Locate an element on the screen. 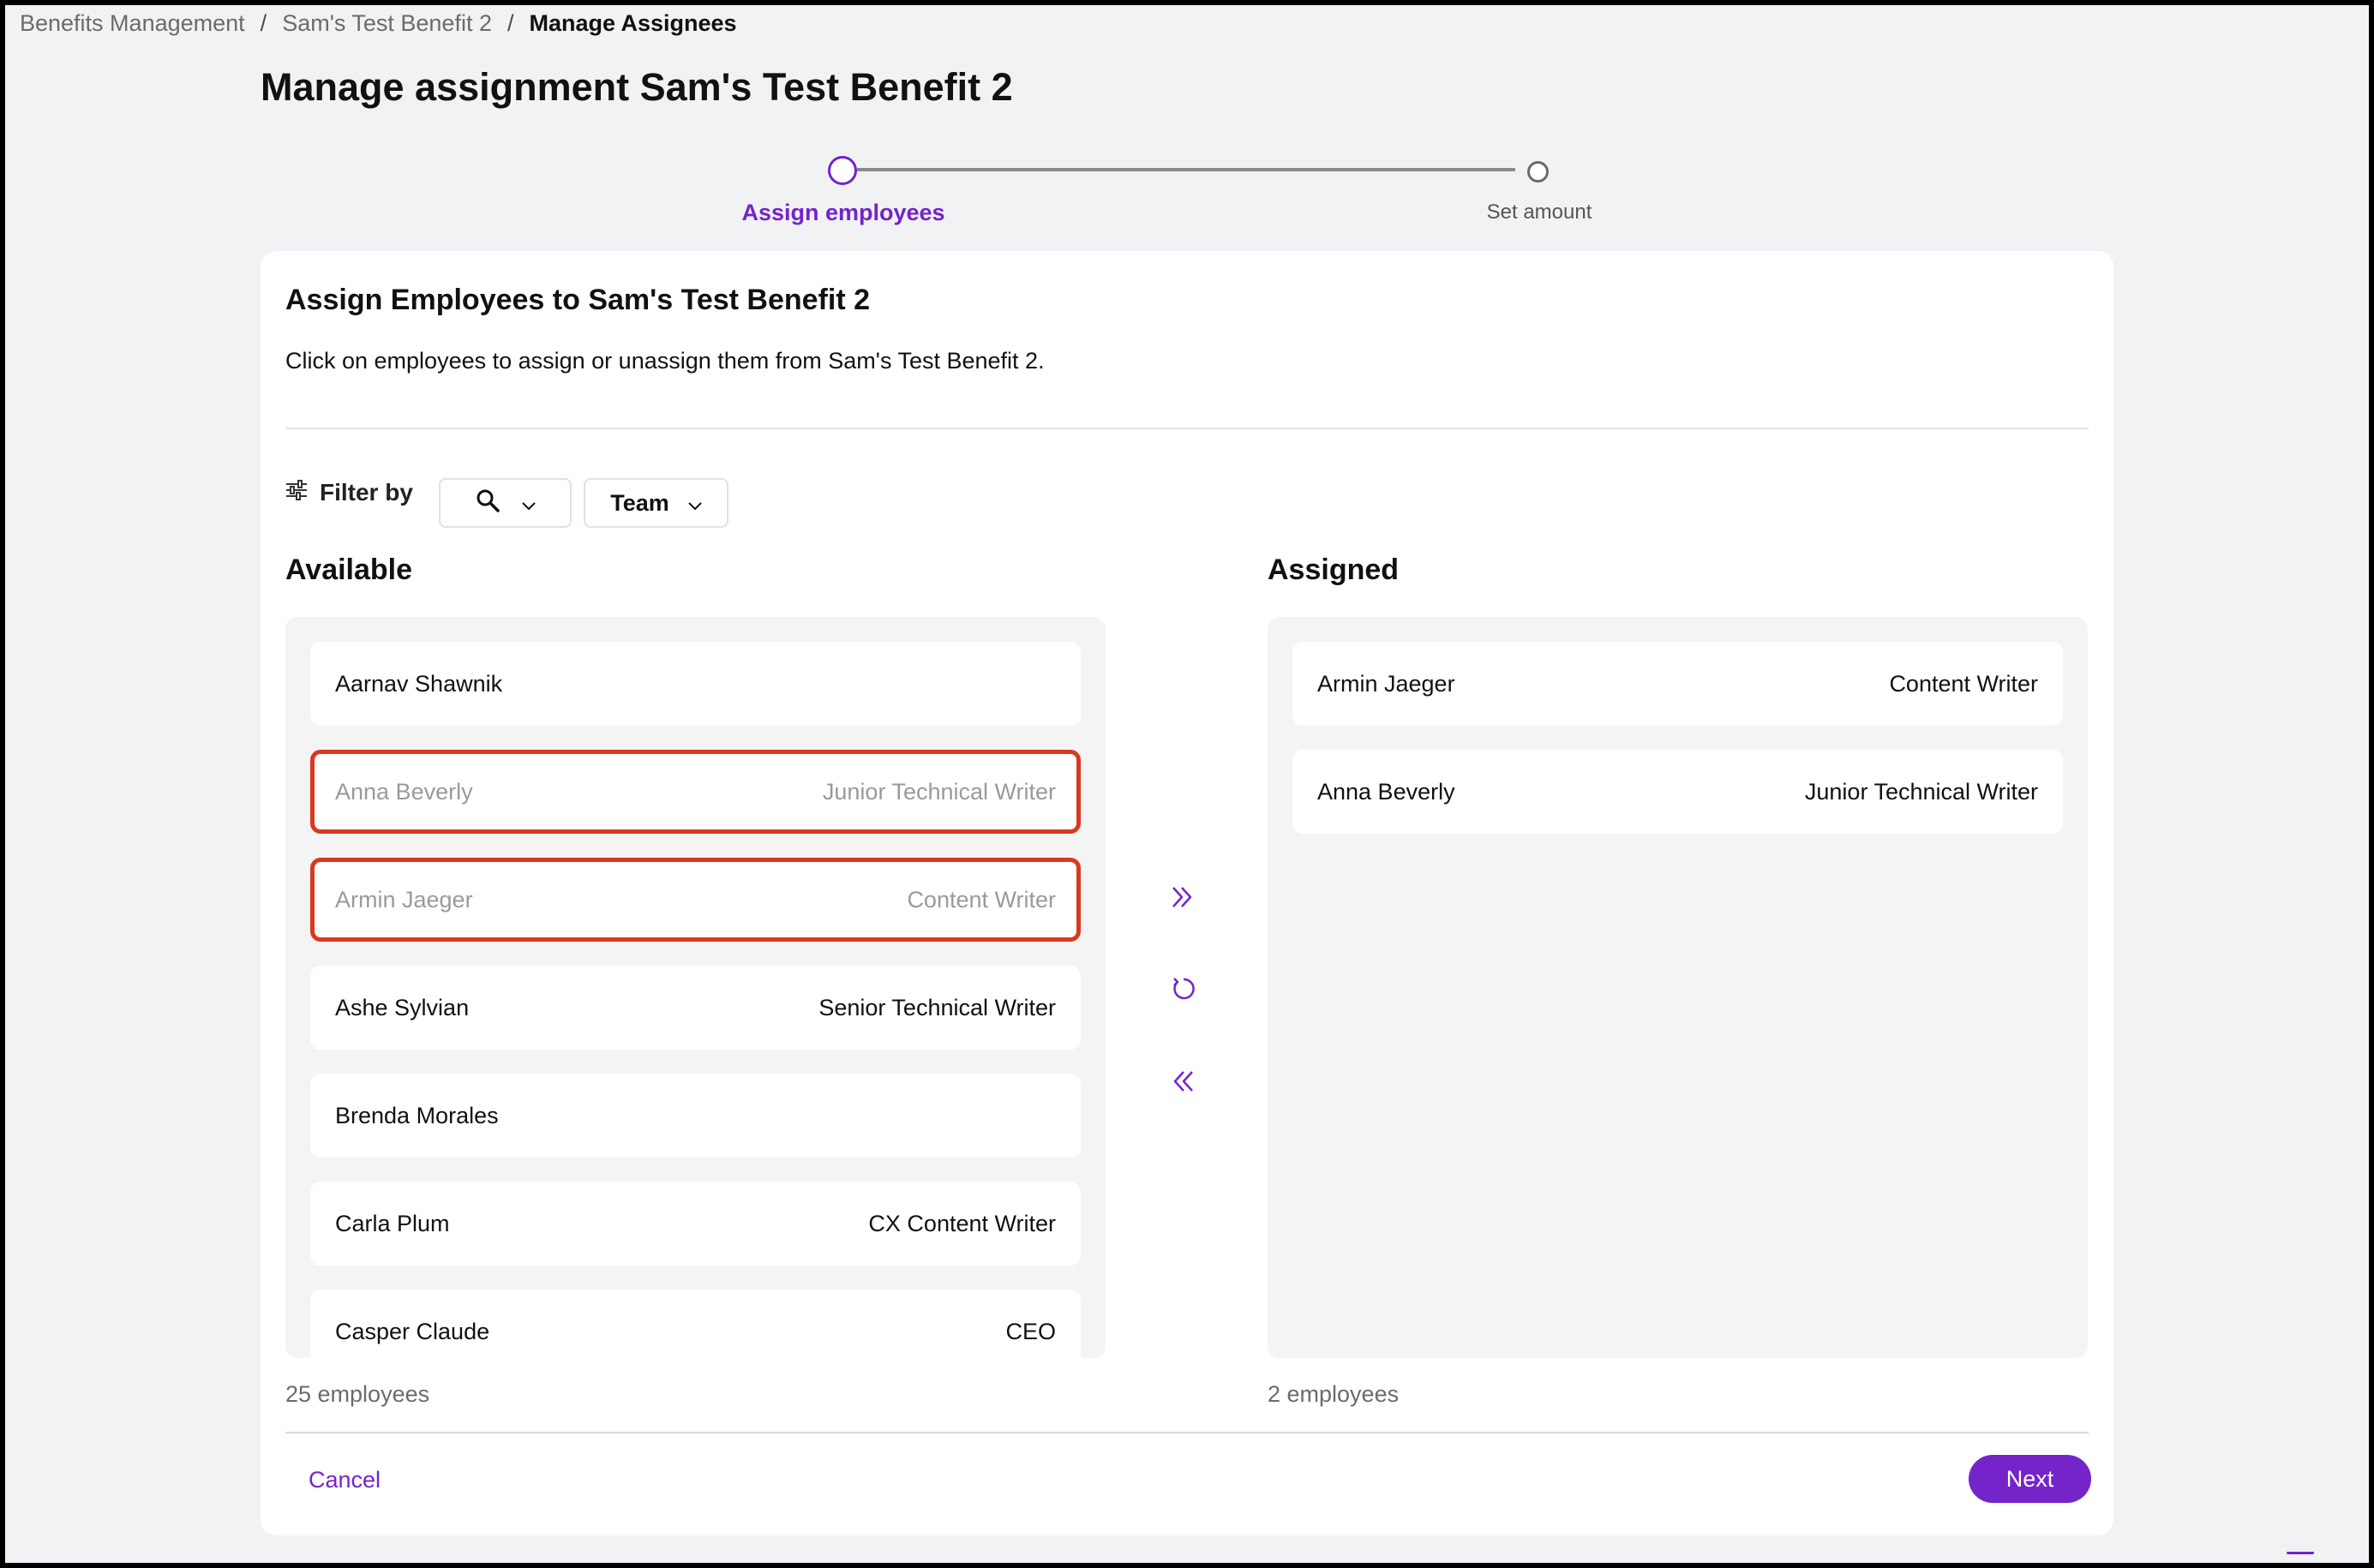  search-filter-dropdown is located at coordinates (505, 503).